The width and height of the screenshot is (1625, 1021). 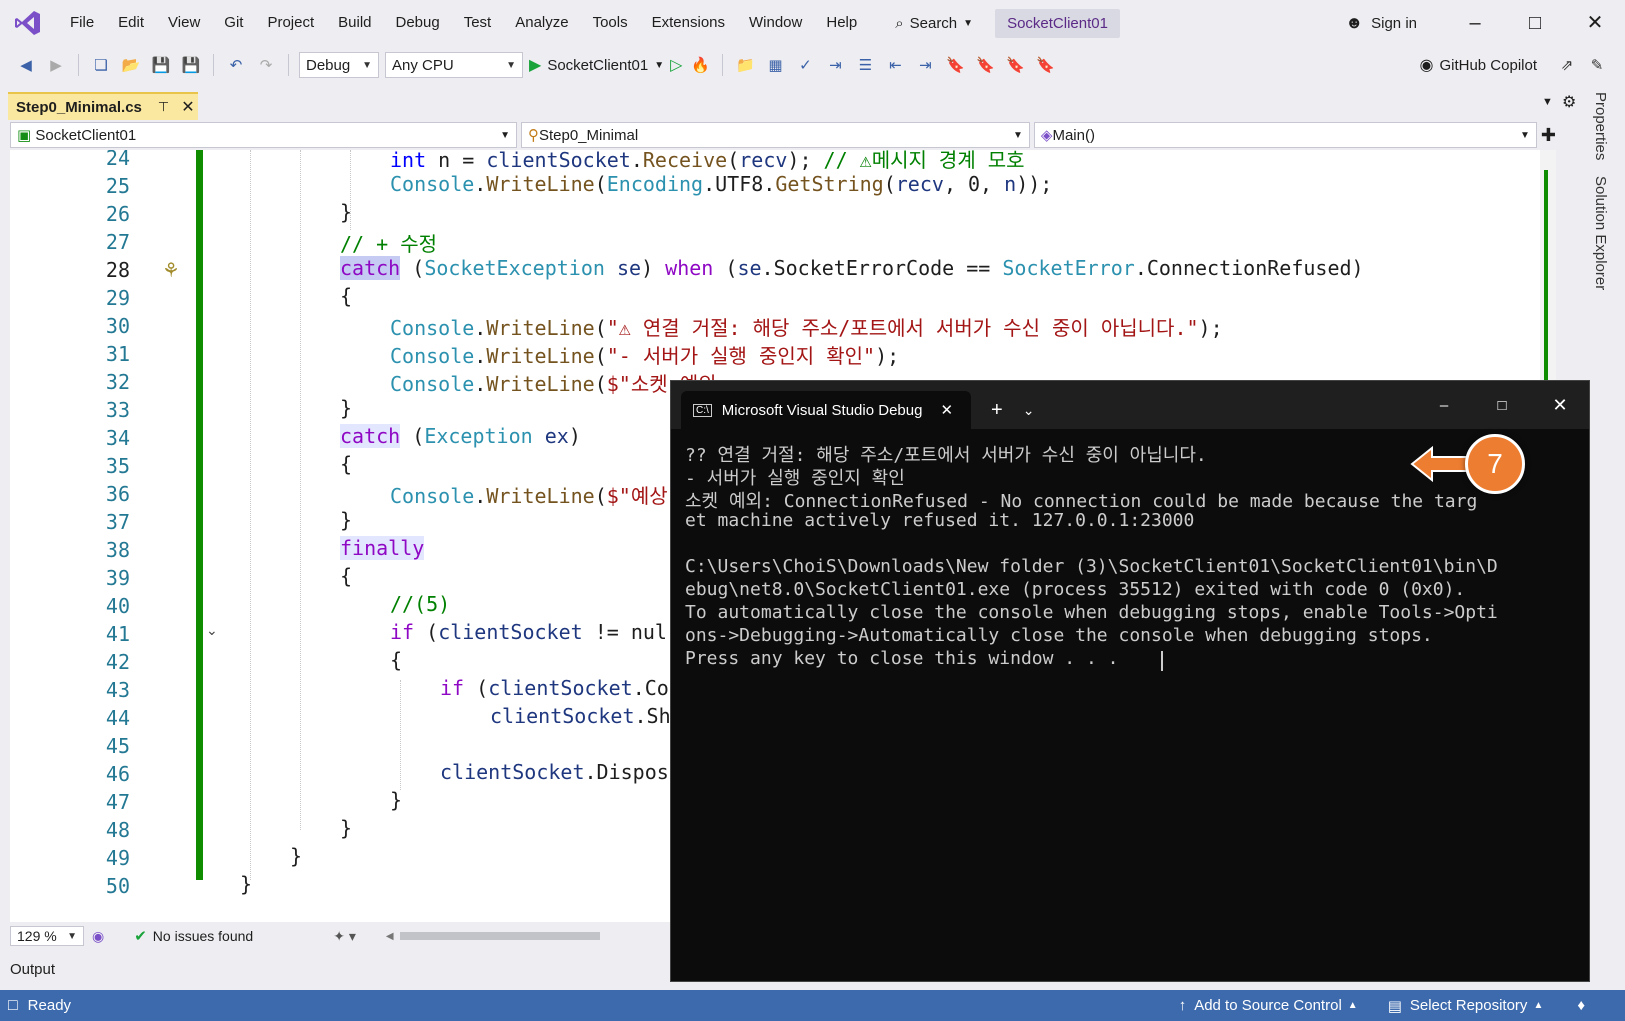 I want to click on menu-build: Build, so click(x=354, y=23).